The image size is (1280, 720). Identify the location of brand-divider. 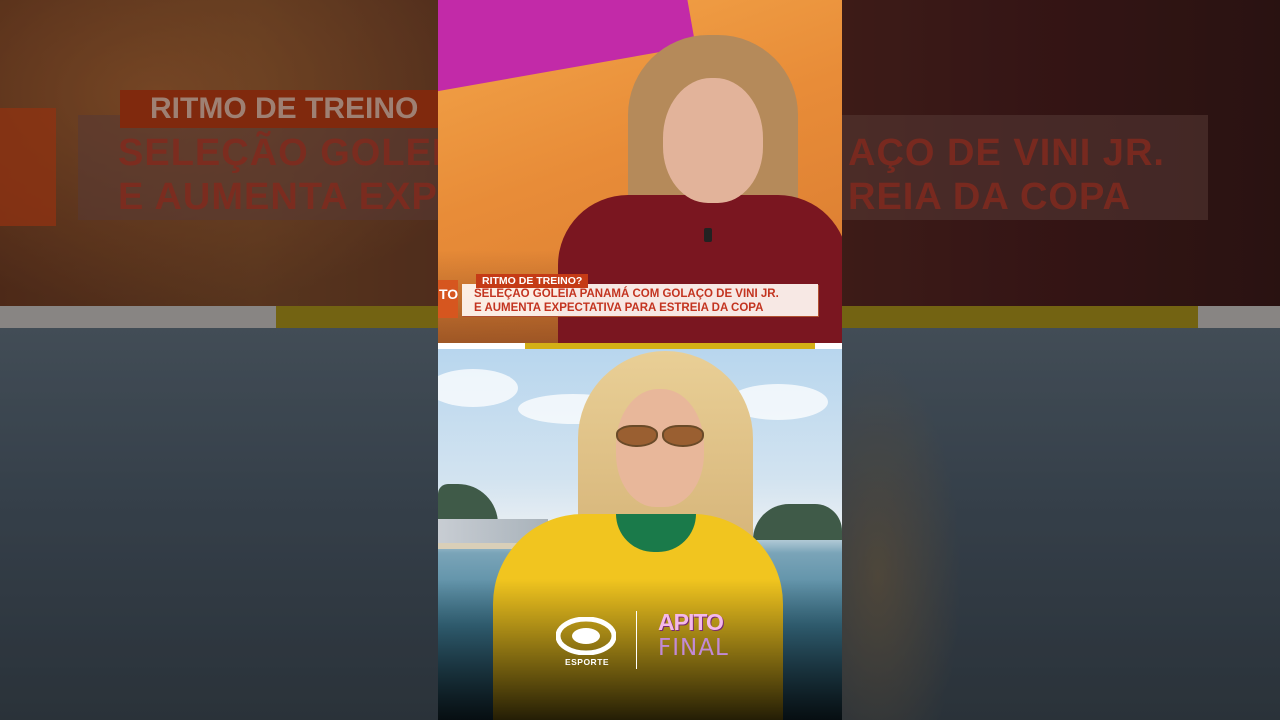
(636, 640).